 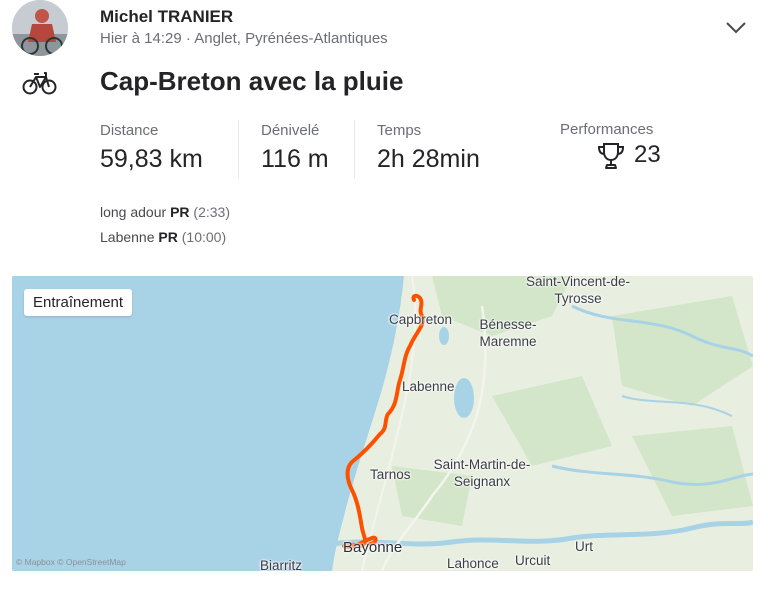 I want to click on map-attribution: © Mapbox © OpenStreetMap, so click(x=71, y=562).